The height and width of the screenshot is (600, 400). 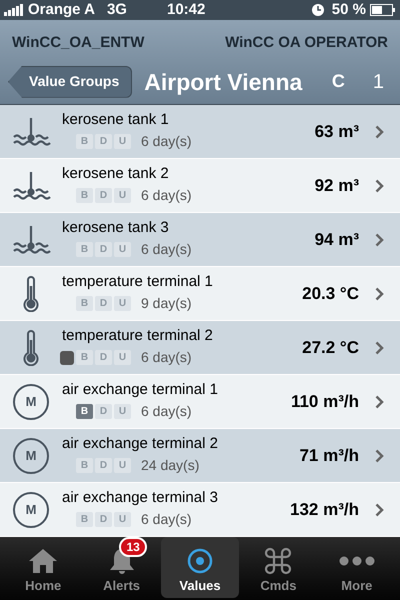 I want to click on system-name: WinCC_OA_ENTW, so click(x=78, y=43).